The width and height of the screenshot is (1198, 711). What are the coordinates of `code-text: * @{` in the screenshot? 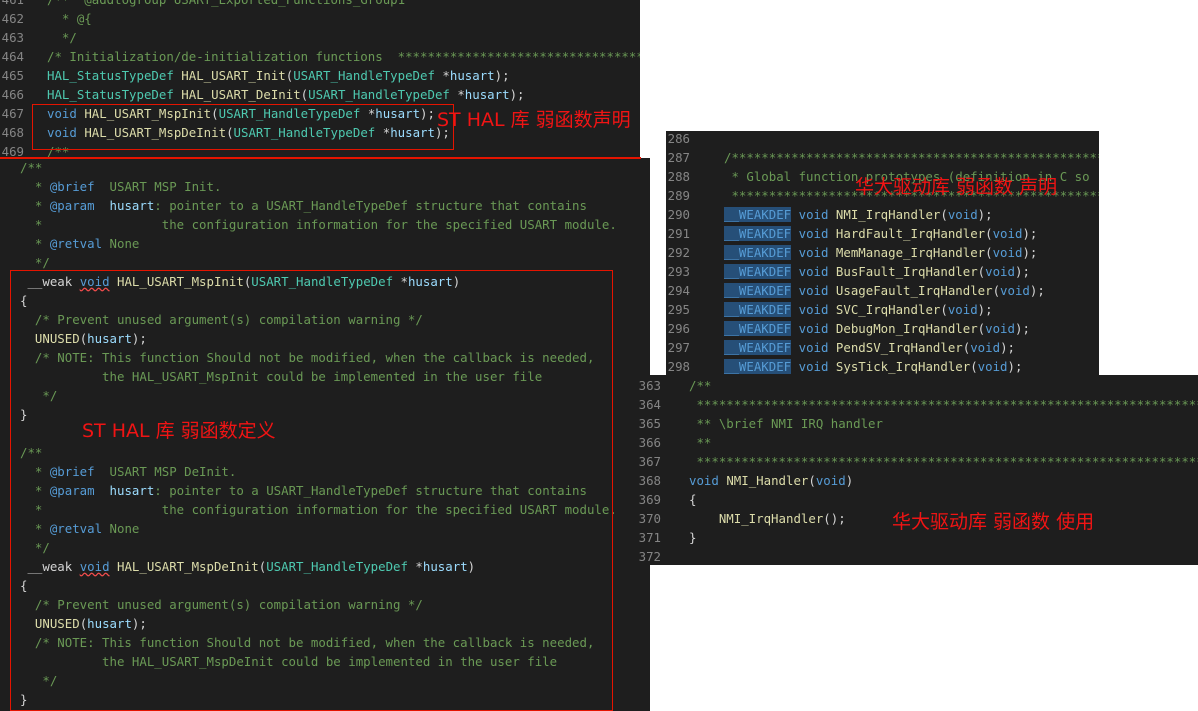 It's located at (69, 18).